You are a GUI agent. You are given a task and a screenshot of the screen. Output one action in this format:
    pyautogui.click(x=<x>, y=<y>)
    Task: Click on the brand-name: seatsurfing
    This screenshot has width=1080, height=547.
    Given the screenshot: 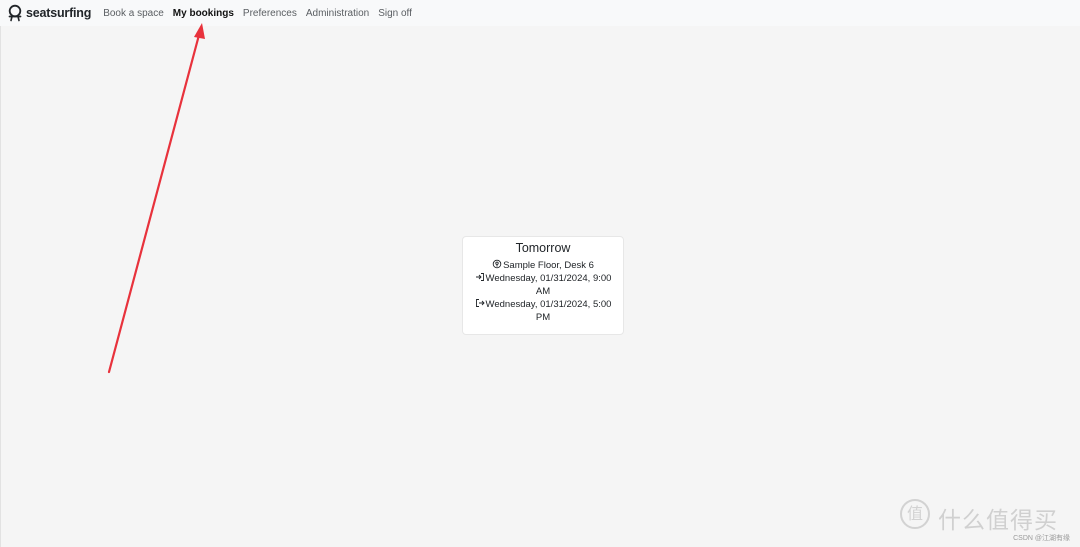 What is the action you would take?
    pyautogui.click(x=59, y=13)
    